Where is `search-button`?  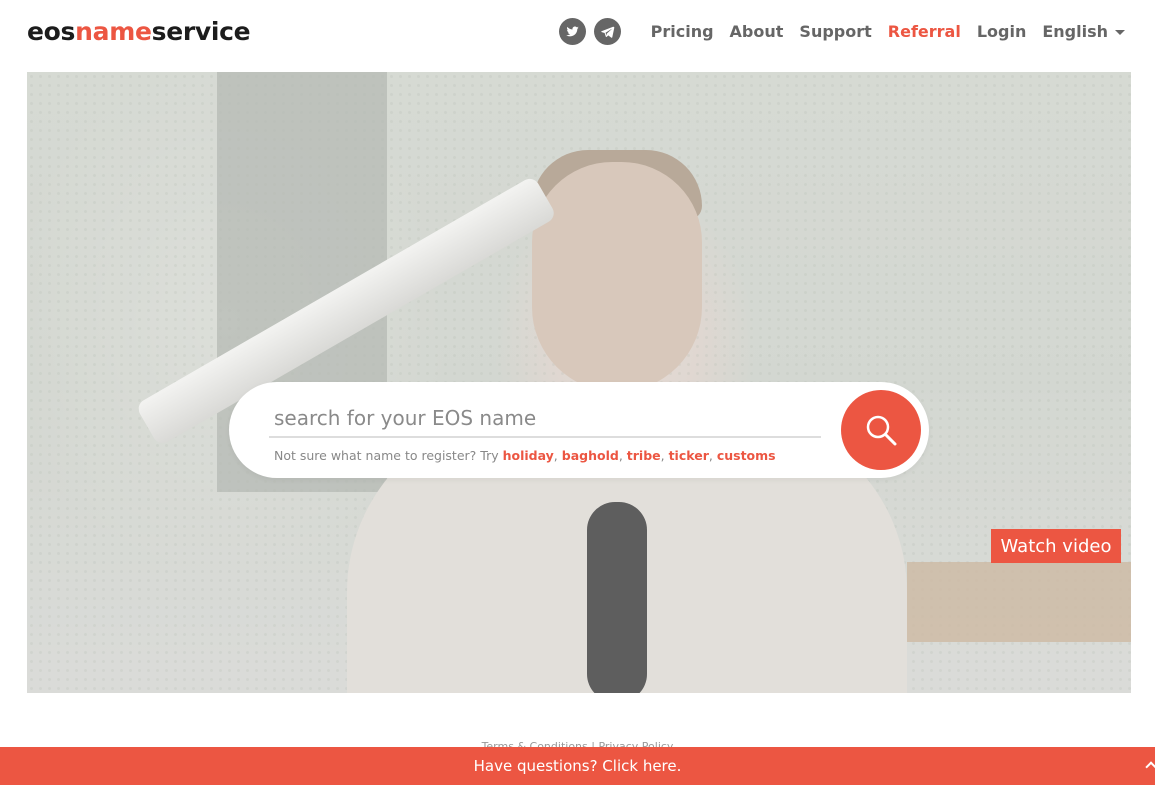
search-button is located at coordinates (881, 430).